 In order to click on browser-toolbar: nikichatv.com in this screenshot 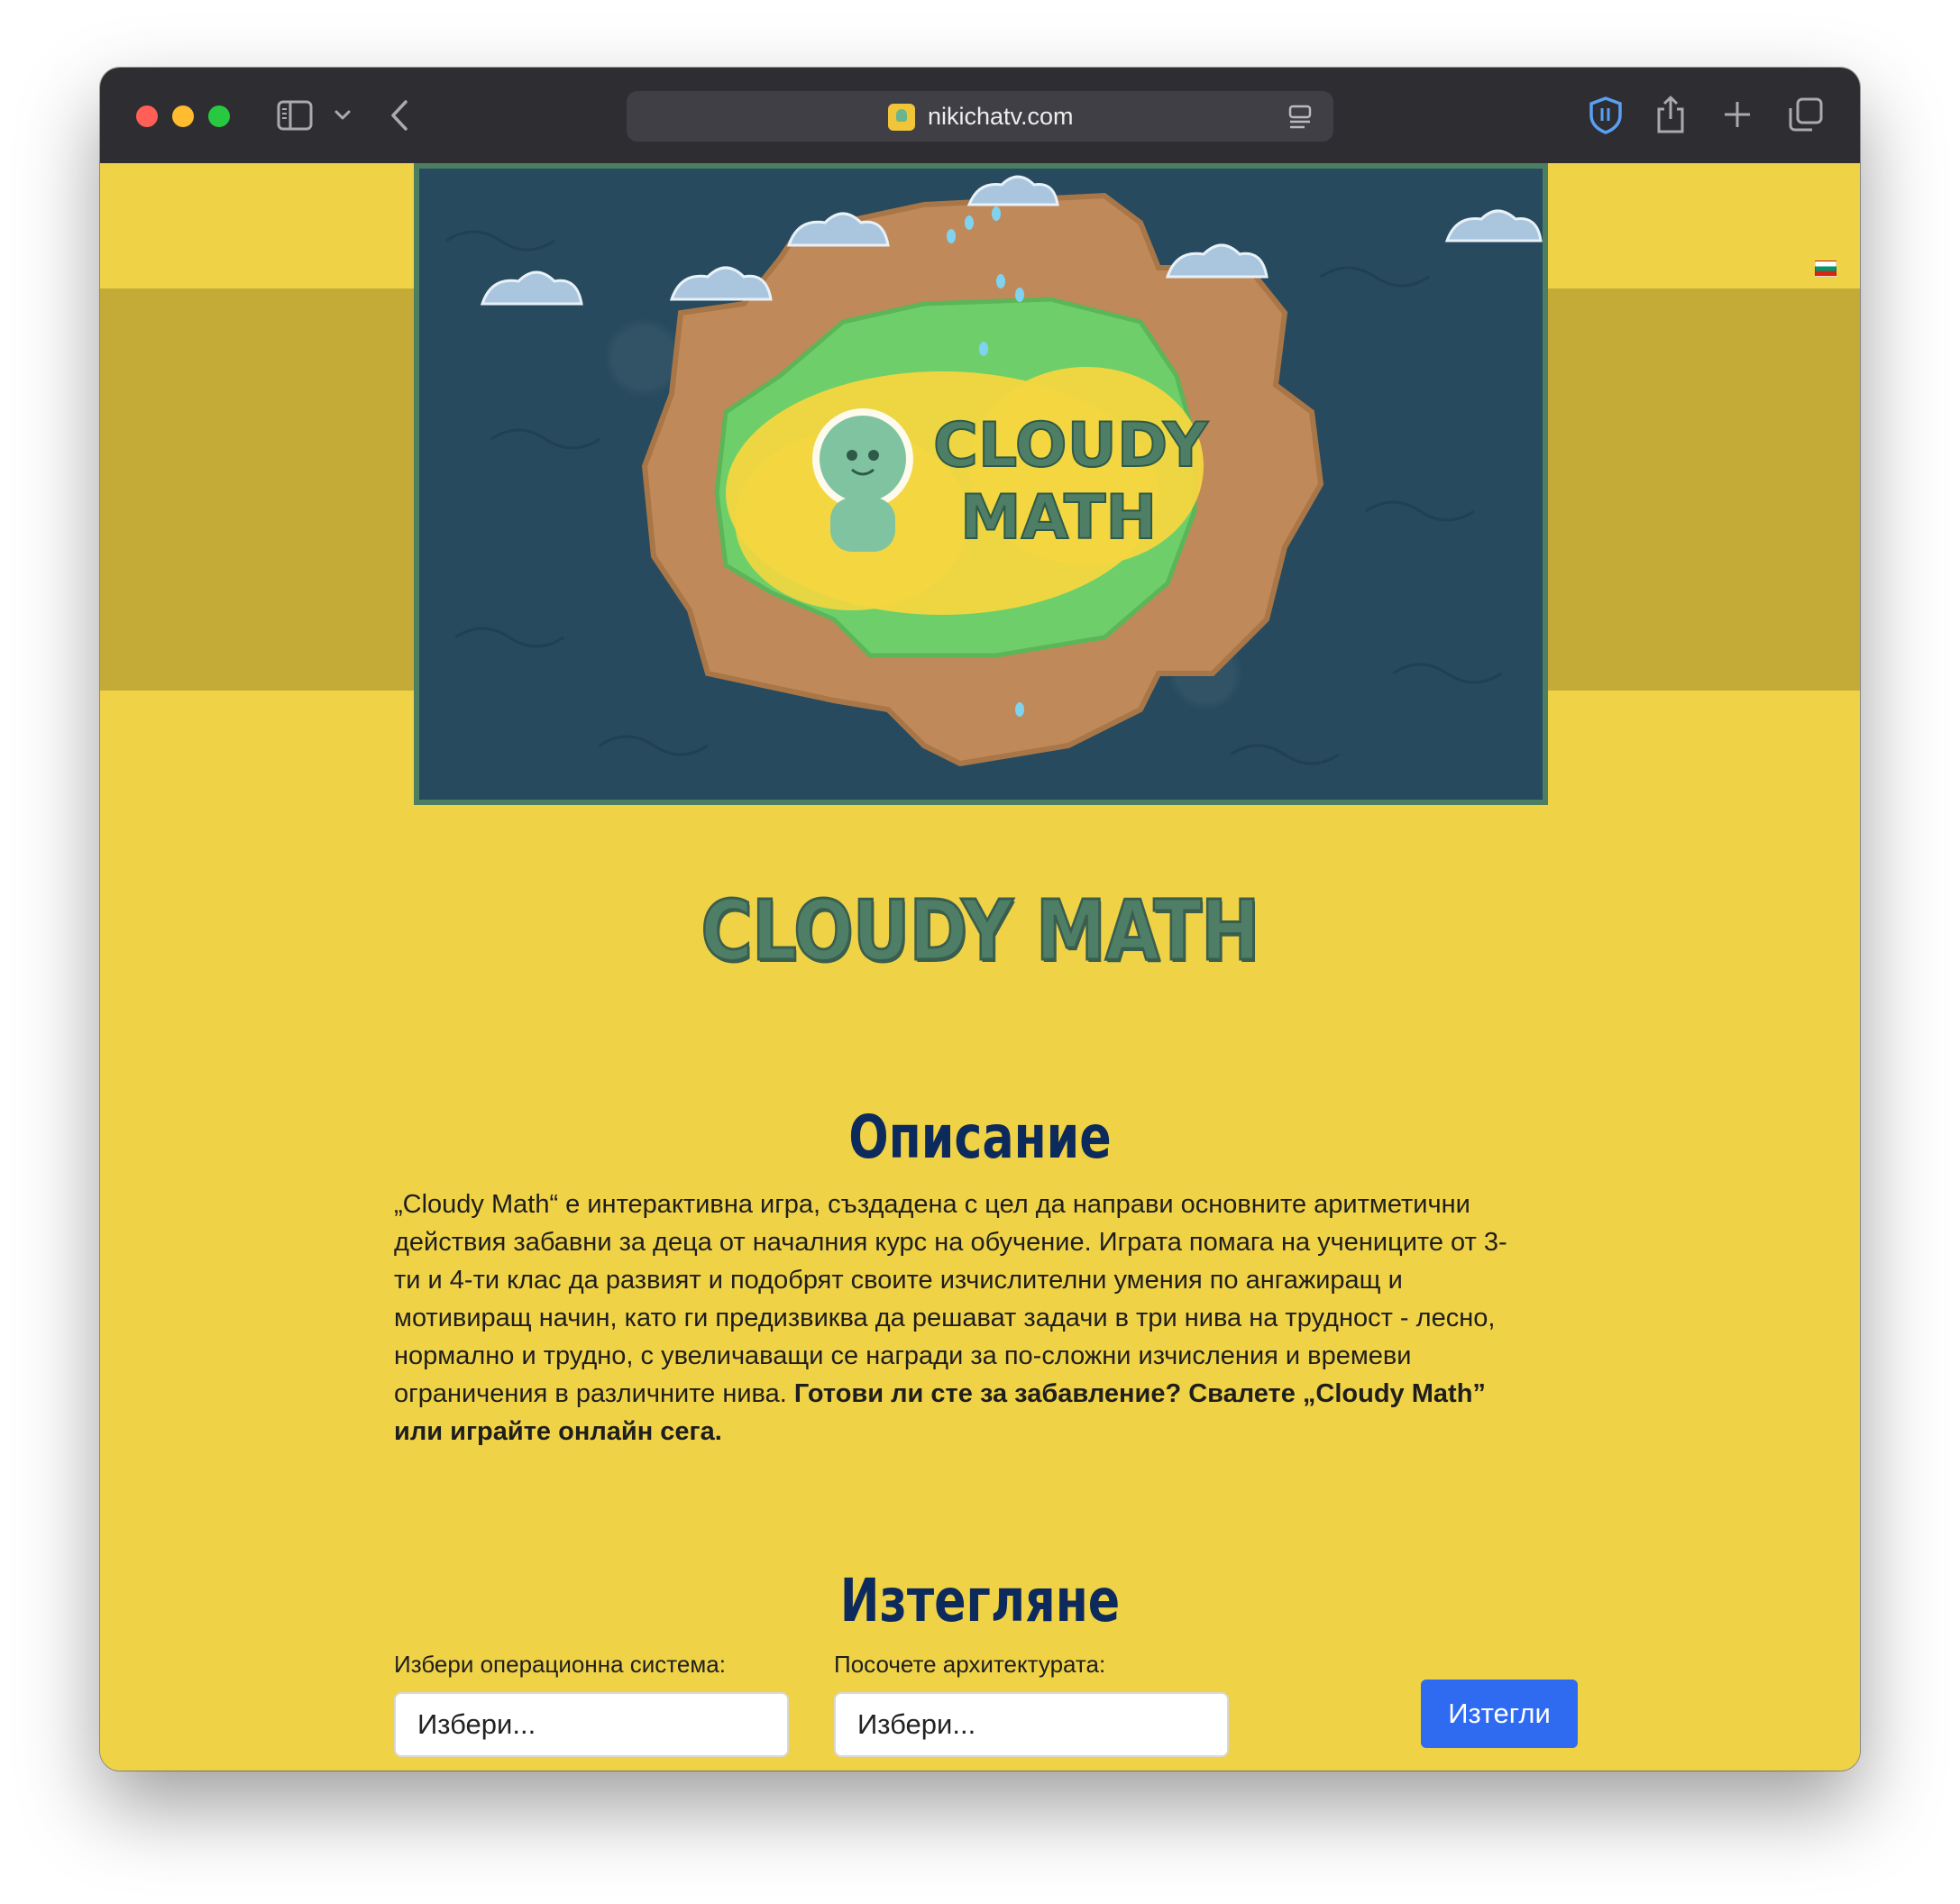, I will do `click(980, 116)`.